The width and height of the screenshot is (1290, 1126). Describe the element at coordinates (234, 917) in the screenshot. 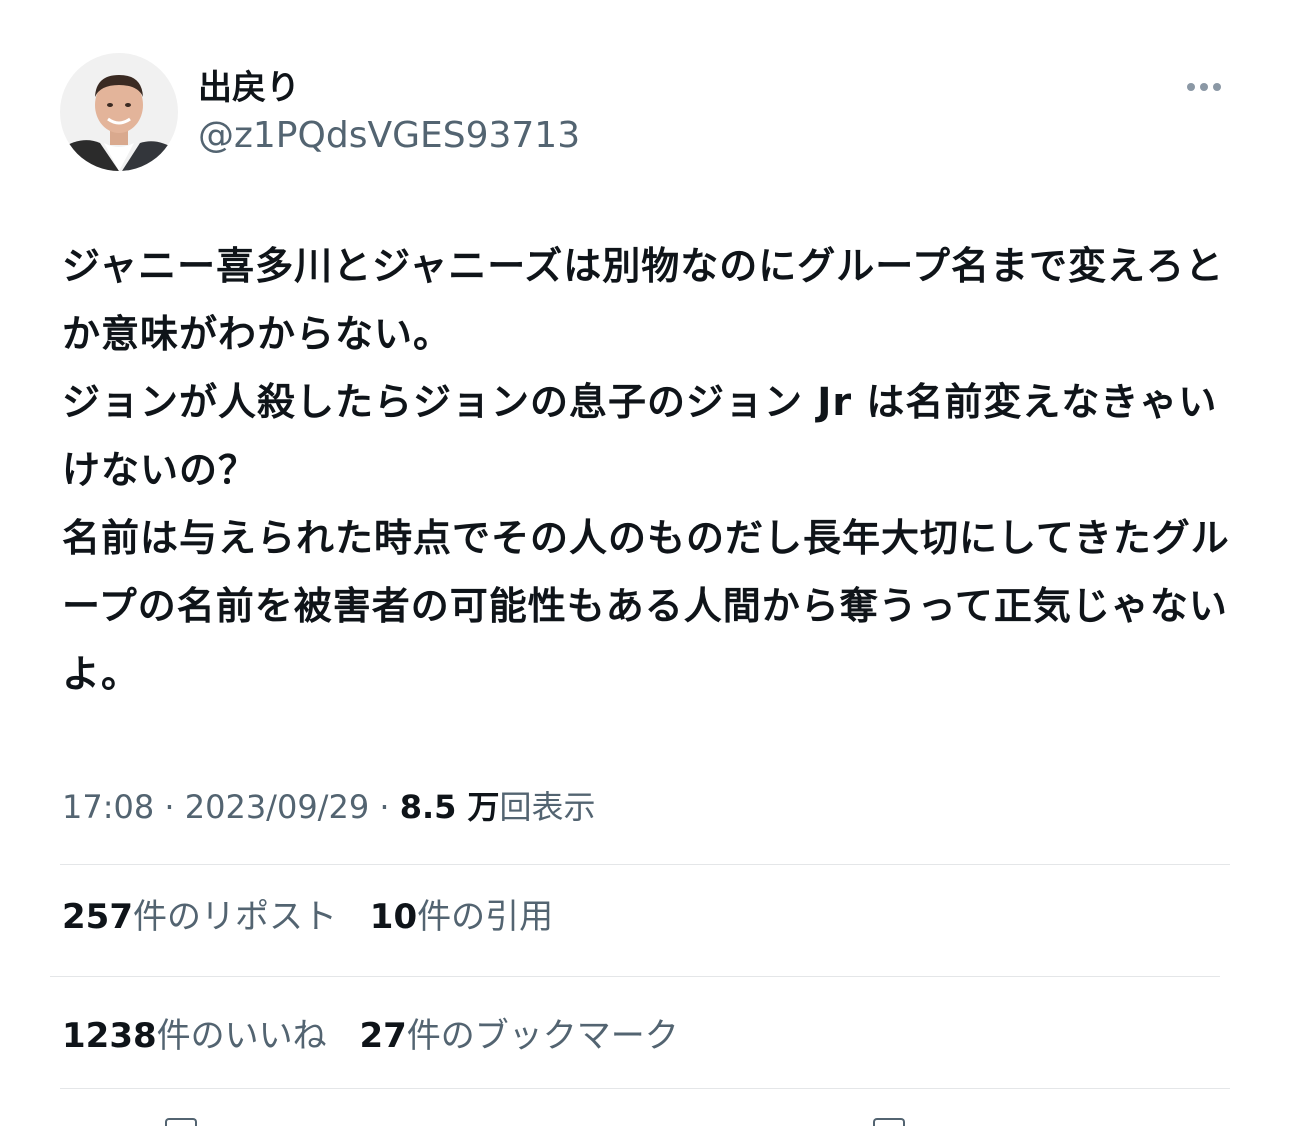

I see `reposts-label: 件のリポスト` at that location.